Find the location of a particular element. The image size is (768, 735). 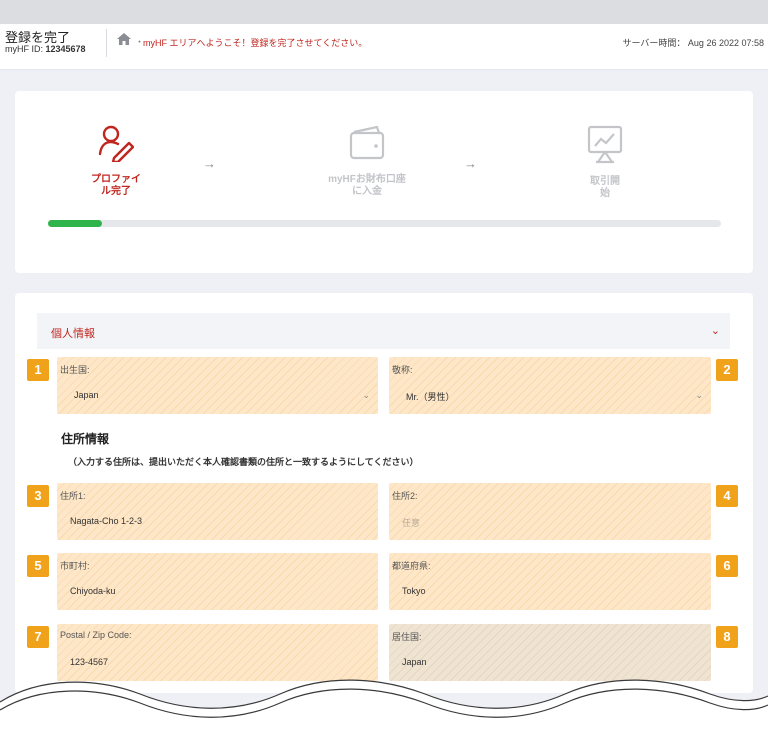

birth-country-select: 出生国: Japan ⌄ is located at coordinates (217, 385).